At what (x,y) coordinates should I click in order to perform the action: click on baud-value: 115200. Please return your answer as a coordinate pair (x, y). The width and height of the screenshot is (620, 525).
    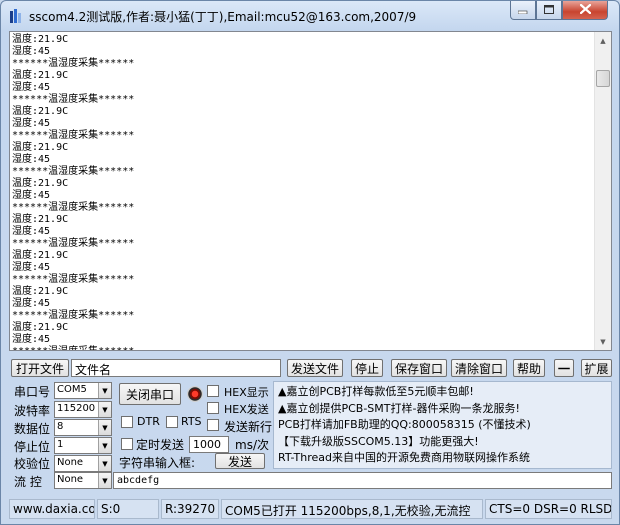
    Looking at the image, I should click on (76, 408).